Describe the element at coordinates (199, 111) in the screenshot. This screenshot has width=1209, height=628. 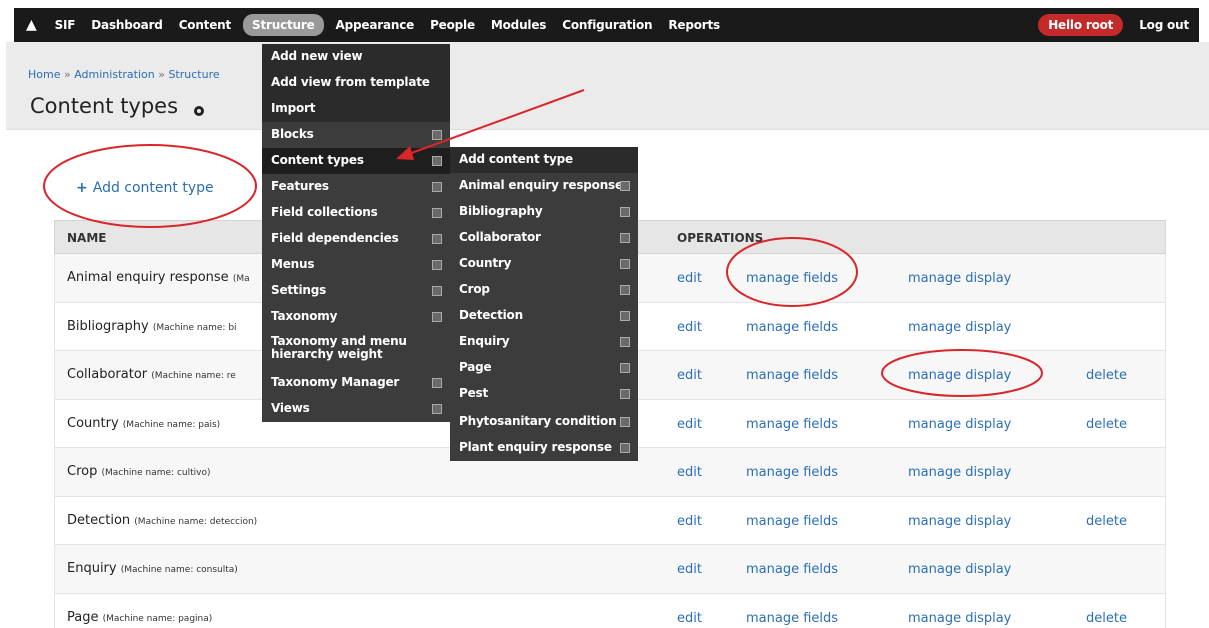
I see `shortcut-icon` at that location.